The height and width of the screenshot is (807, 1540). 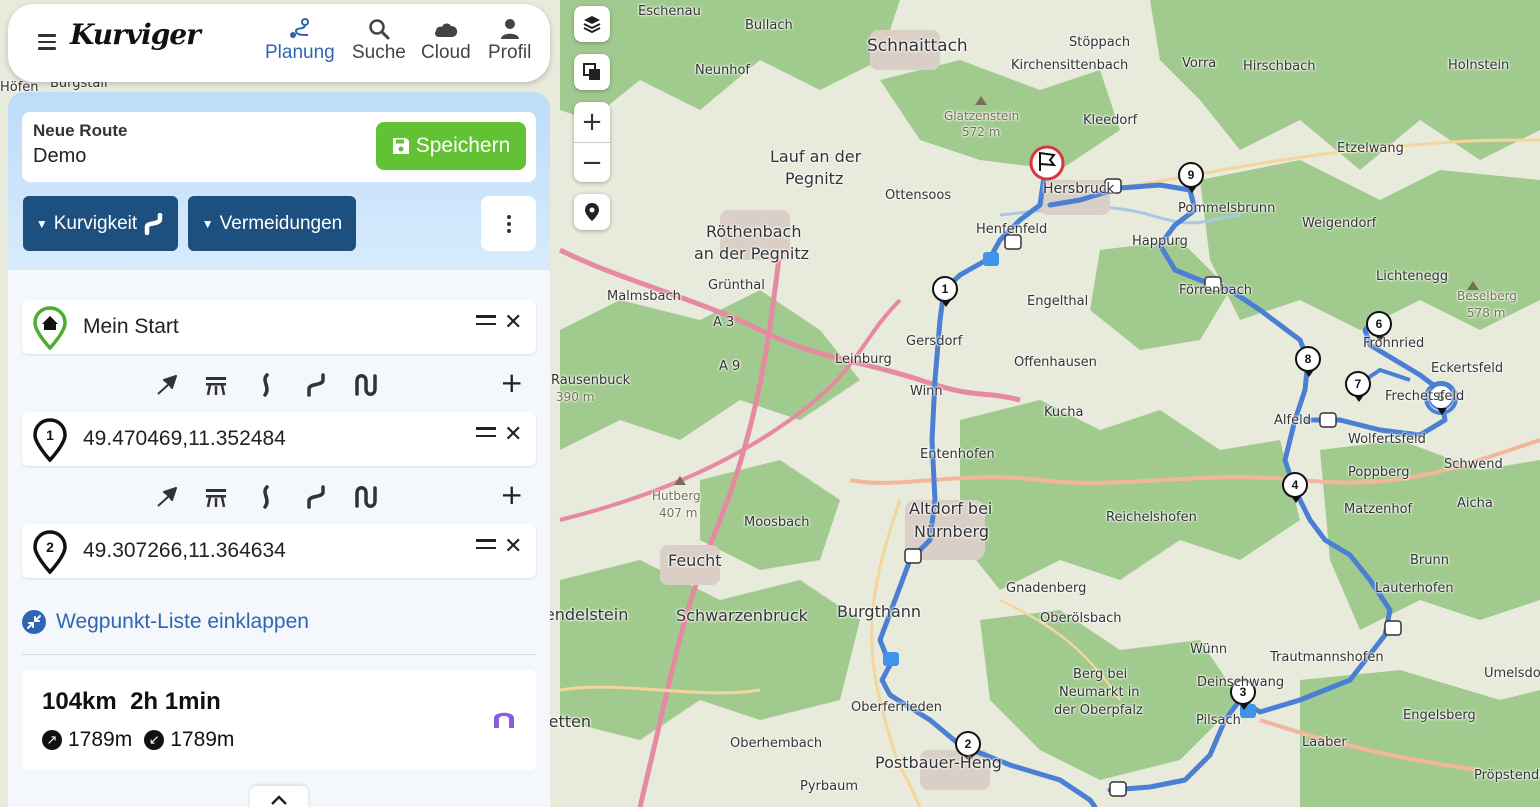 What do you see at coordinates (592, 24) in the screenshot?
I see `layers-button` at bounding box center [592, 24].